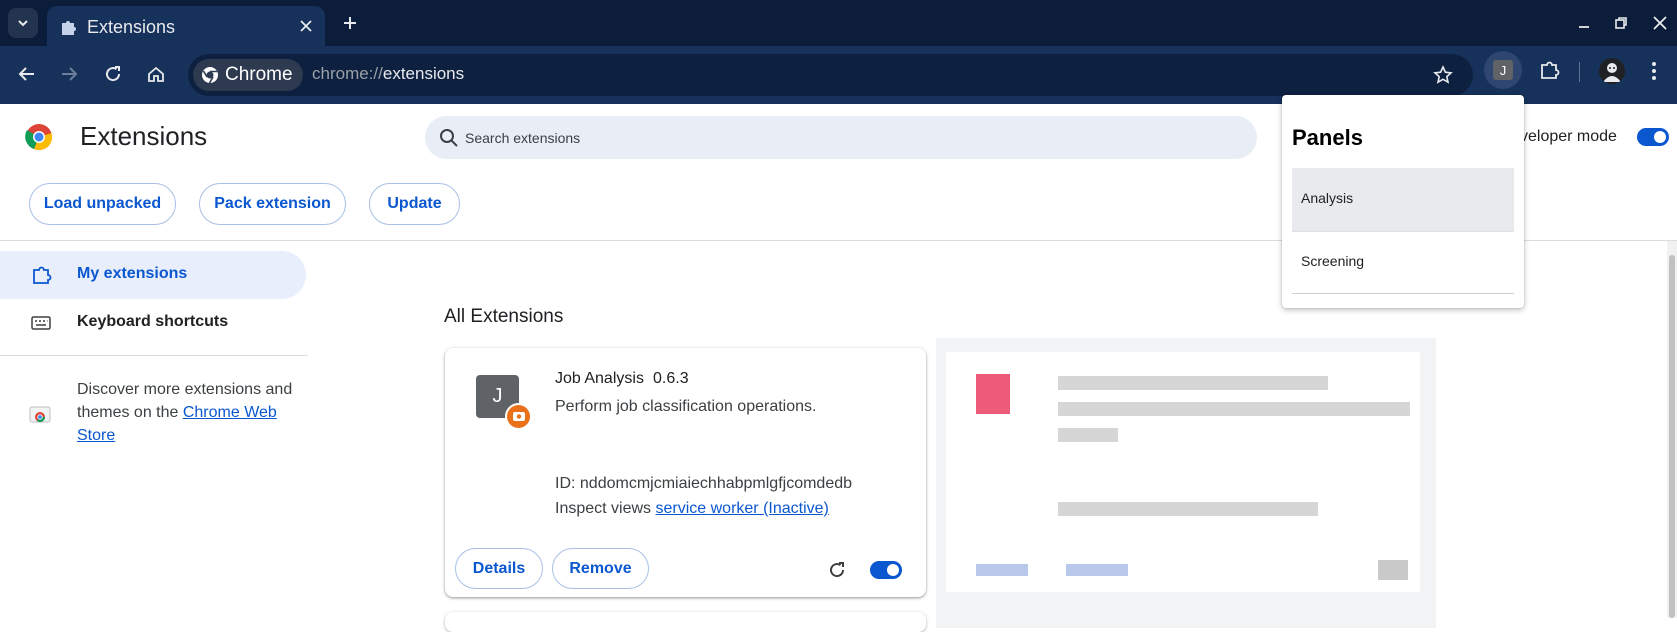  What do you see at coordinates (210, 75) in the screenshot?
I see `chrome-icon` at bounding box center [210, 75].